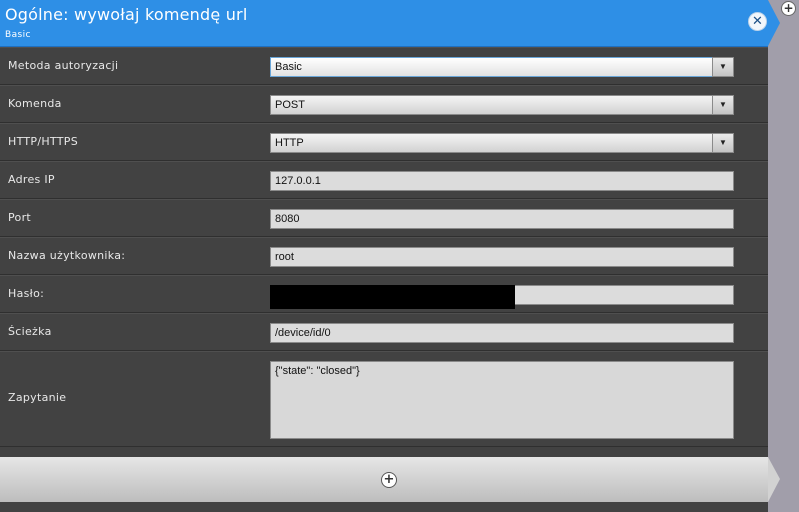 The width and height of the screenshot is (799, 512). What do you see at coordinates (502, 333) in the screenshot?
I see `path-input: /device/id/0` at bounding box center [502, 333].